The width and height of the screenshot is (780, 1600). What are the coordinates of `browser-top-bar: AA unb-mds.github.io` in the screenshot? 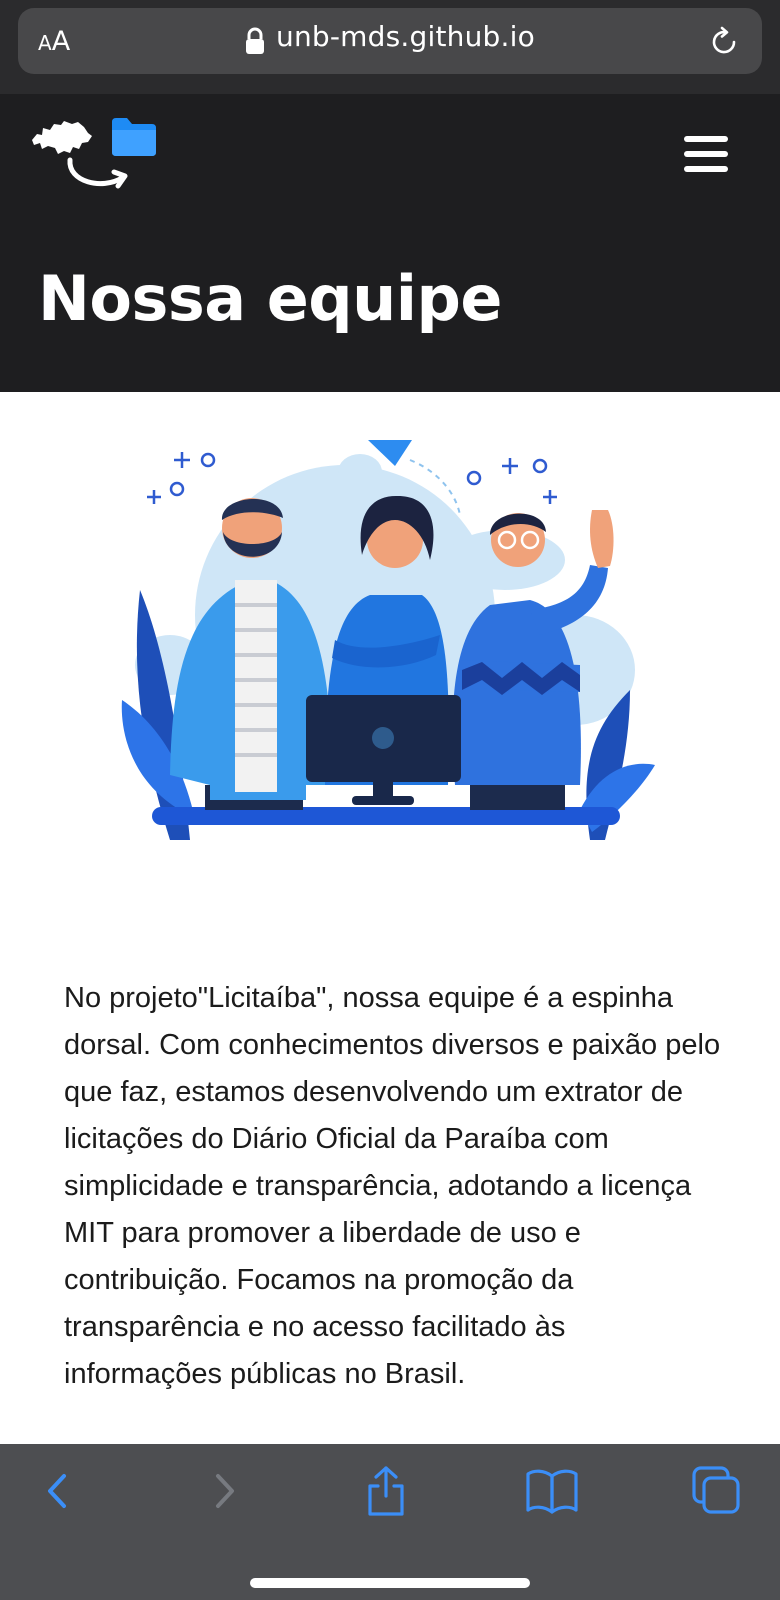 It's located at (390, 47).